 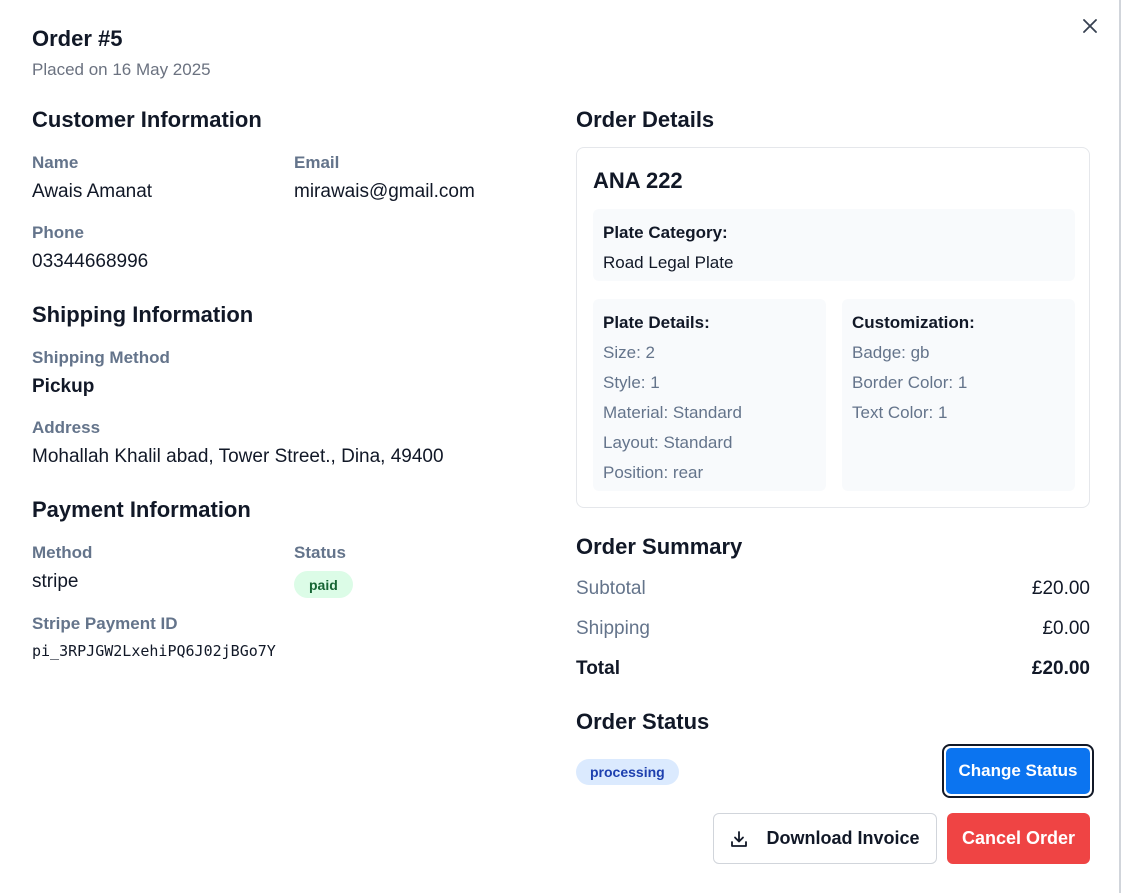 I want to click on address-label: Address, so click(x=66, y=427).